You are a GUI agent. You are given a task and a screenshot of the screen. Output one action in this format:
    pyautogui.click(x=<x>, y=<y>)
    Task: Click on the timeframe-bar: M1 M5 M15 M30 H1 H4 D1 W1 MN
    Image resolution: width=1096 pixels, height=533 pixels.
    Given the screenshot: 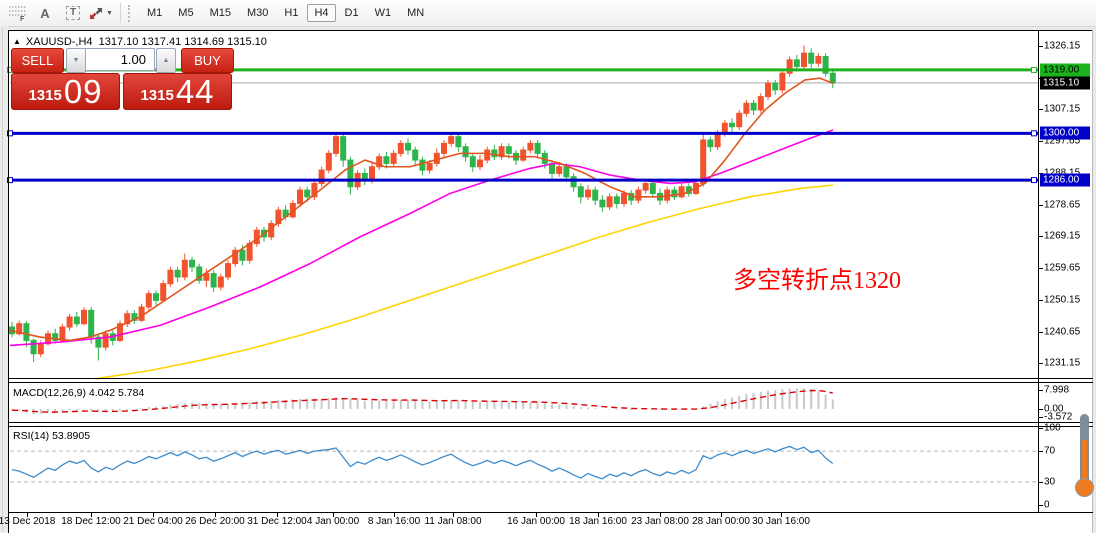 What is the action you would take?
    pyautogui.click(x=285, y=13)
    